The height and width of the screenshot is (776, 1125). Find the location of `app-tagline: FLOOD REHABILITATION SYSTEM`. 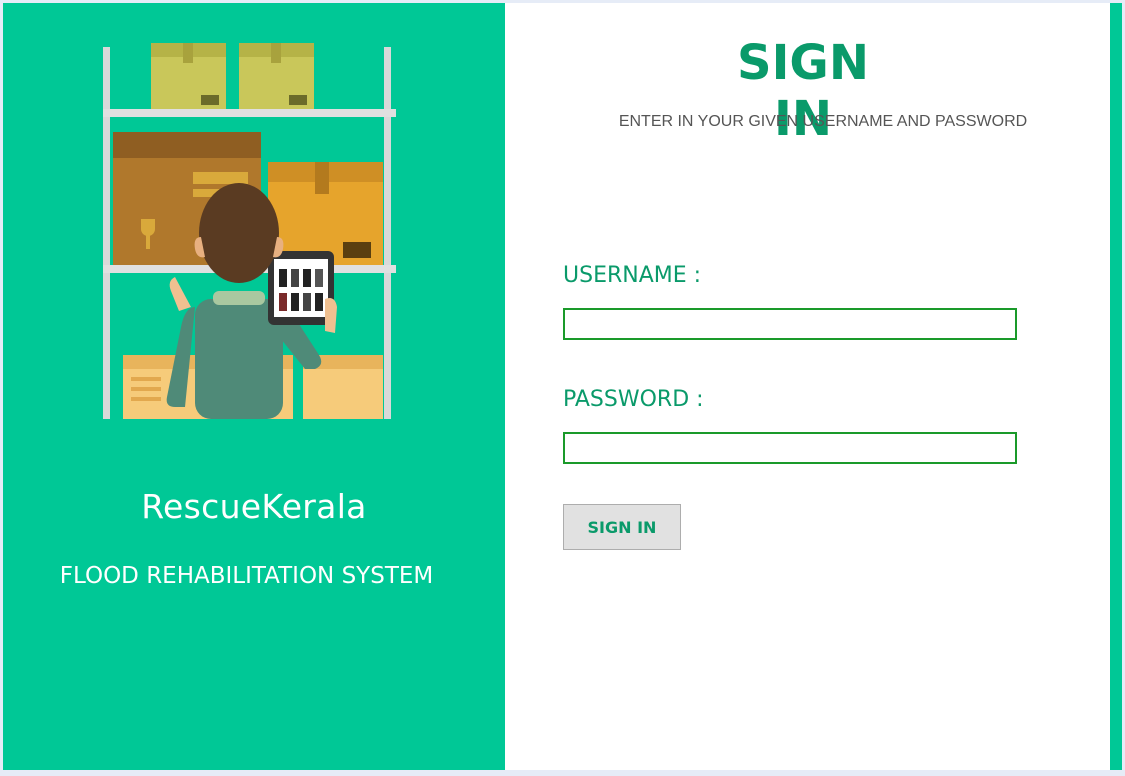

app-tagline: FLOOD REHABILITATION SYSTEM is located at coordinates (246, 576).